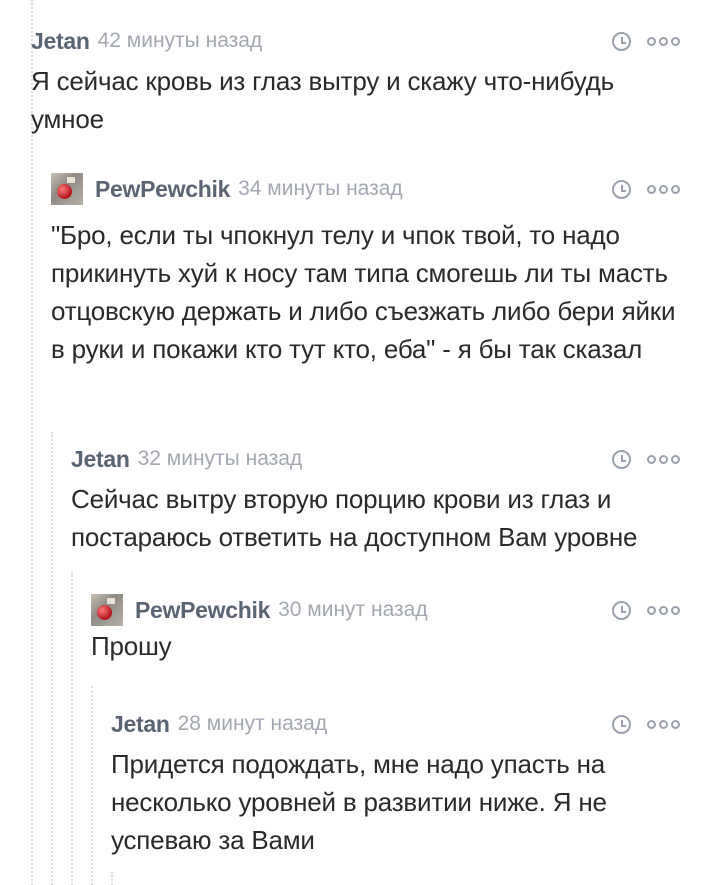 The height and width of the screenshot is (885, 720). I want to click on comment: PewPewchik 30 минут назад Прошу, so click(385, 629).